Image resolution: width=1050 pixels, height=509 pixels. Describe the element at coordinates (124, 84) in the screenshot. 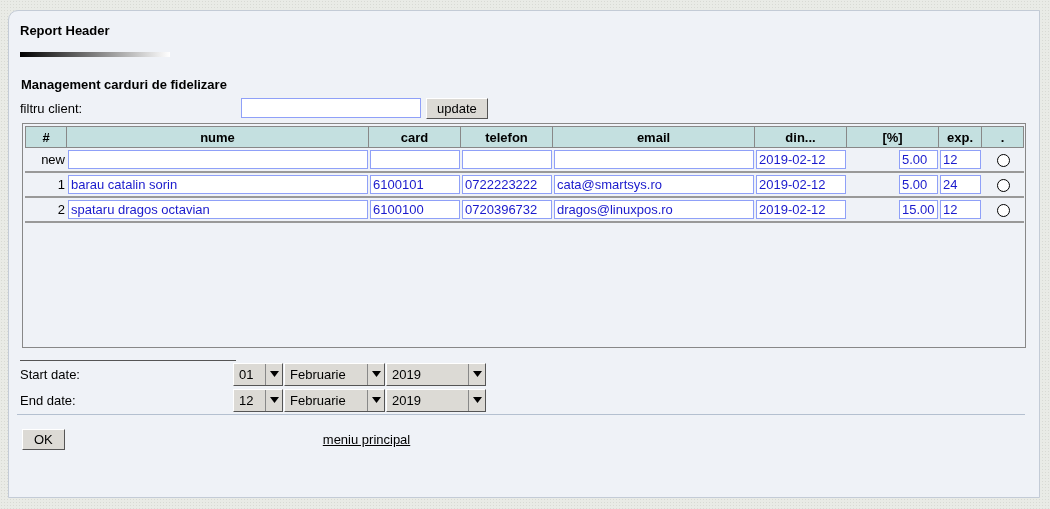

I see `section-title: Management carduri de fidelizare` at that location.